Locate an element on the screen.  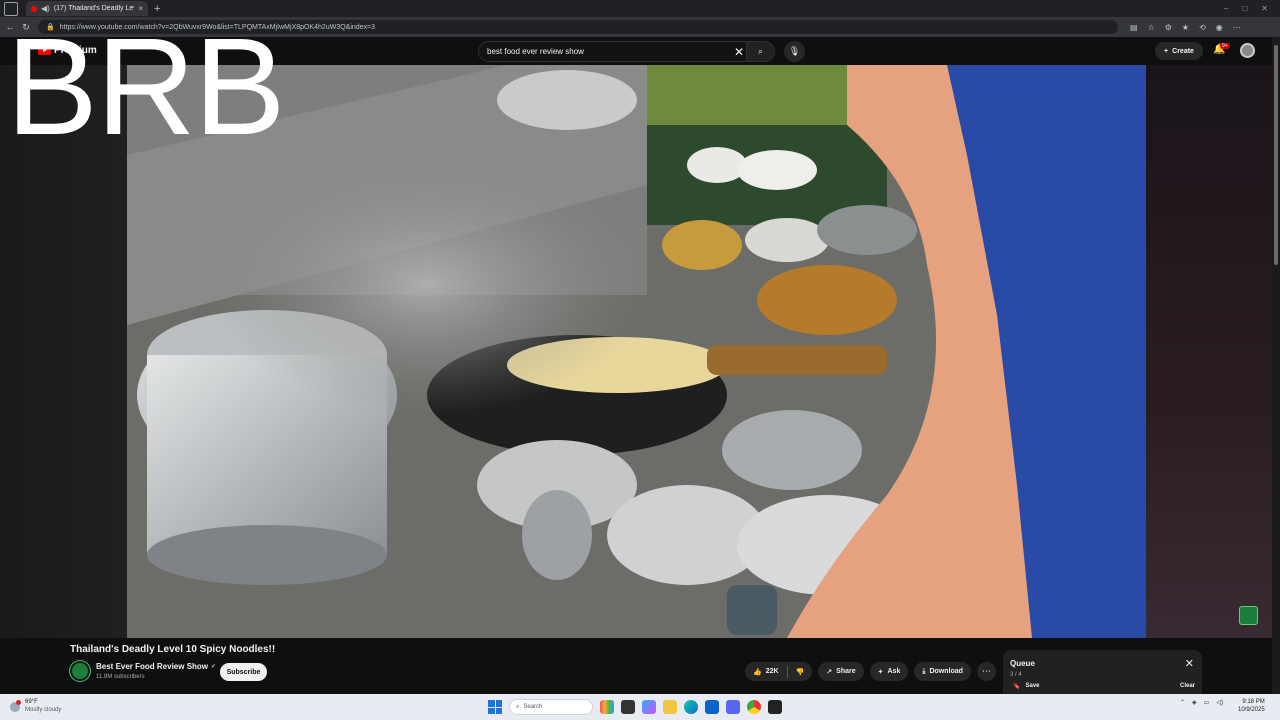
share-icon: ↗ is located at coordinates (829, 672).